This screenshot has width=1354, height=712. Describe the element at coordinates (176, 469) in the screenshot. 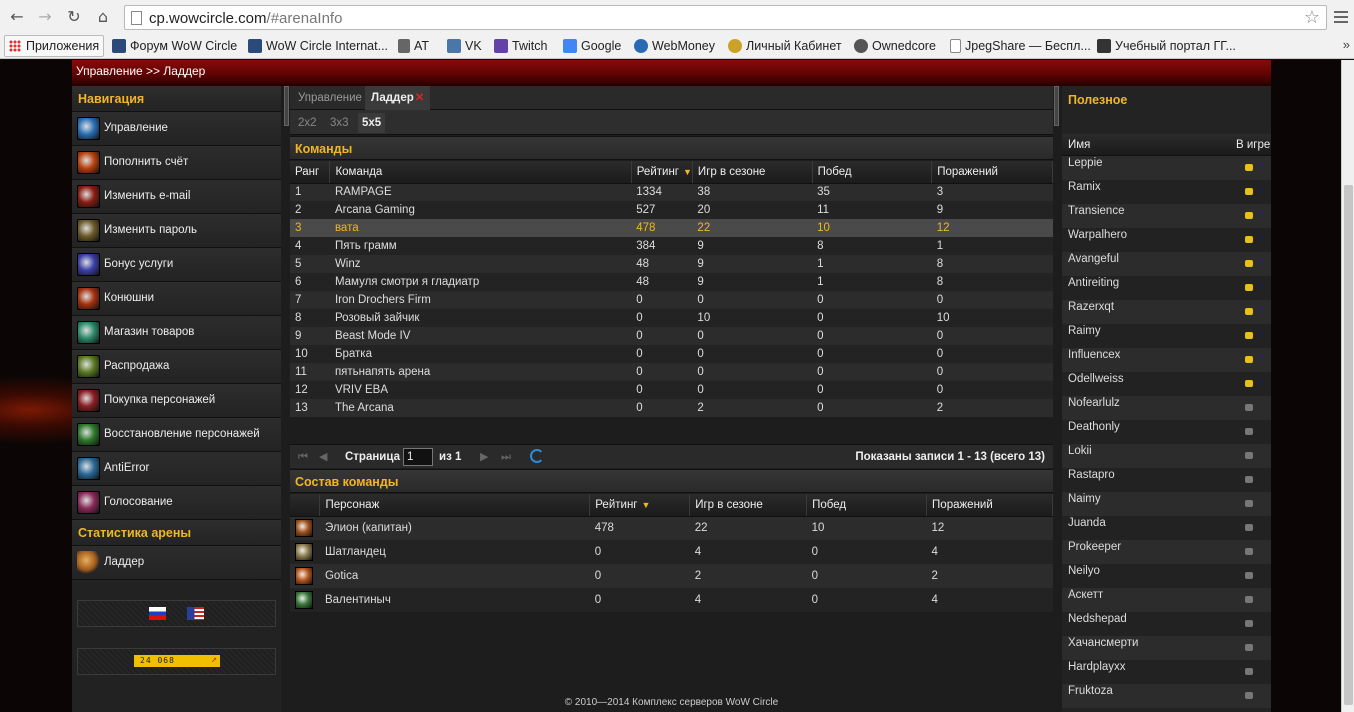

I see `nav-item: AntiError` at that location.